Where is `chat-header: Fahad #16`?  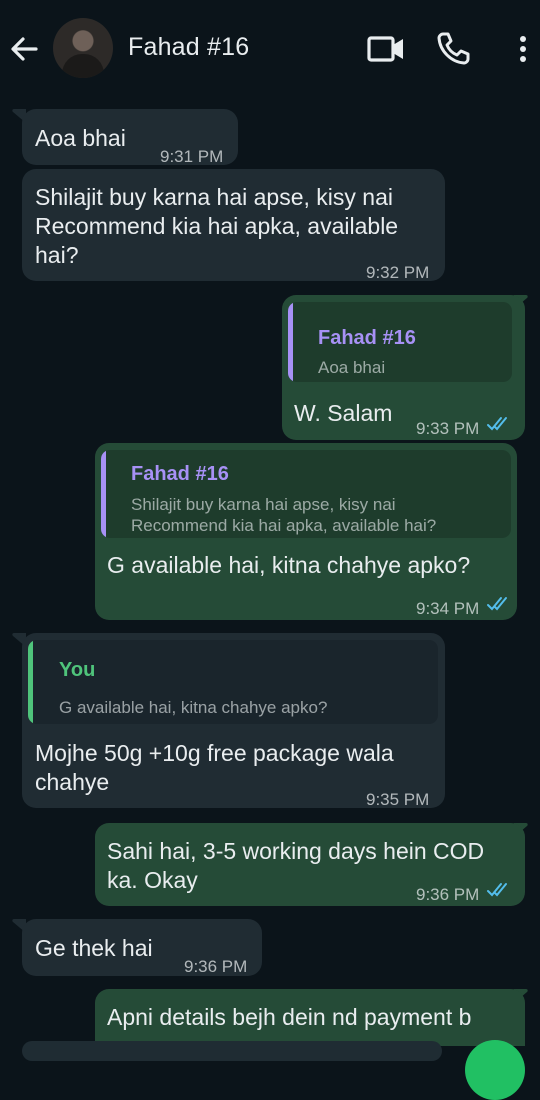
chat-header: Fahad #16 is located at coordinates (270, 49).